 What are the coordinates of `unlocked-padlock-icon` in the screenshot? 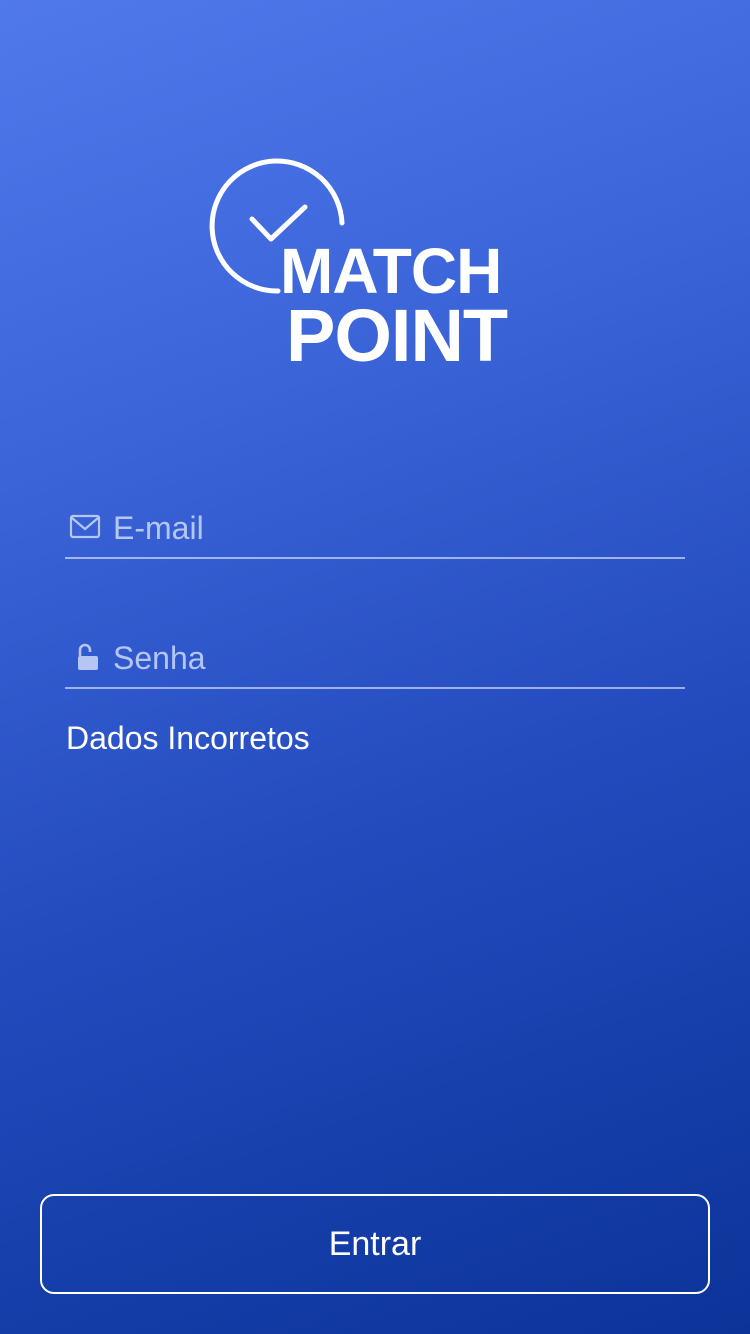 It's located at (88, 656).